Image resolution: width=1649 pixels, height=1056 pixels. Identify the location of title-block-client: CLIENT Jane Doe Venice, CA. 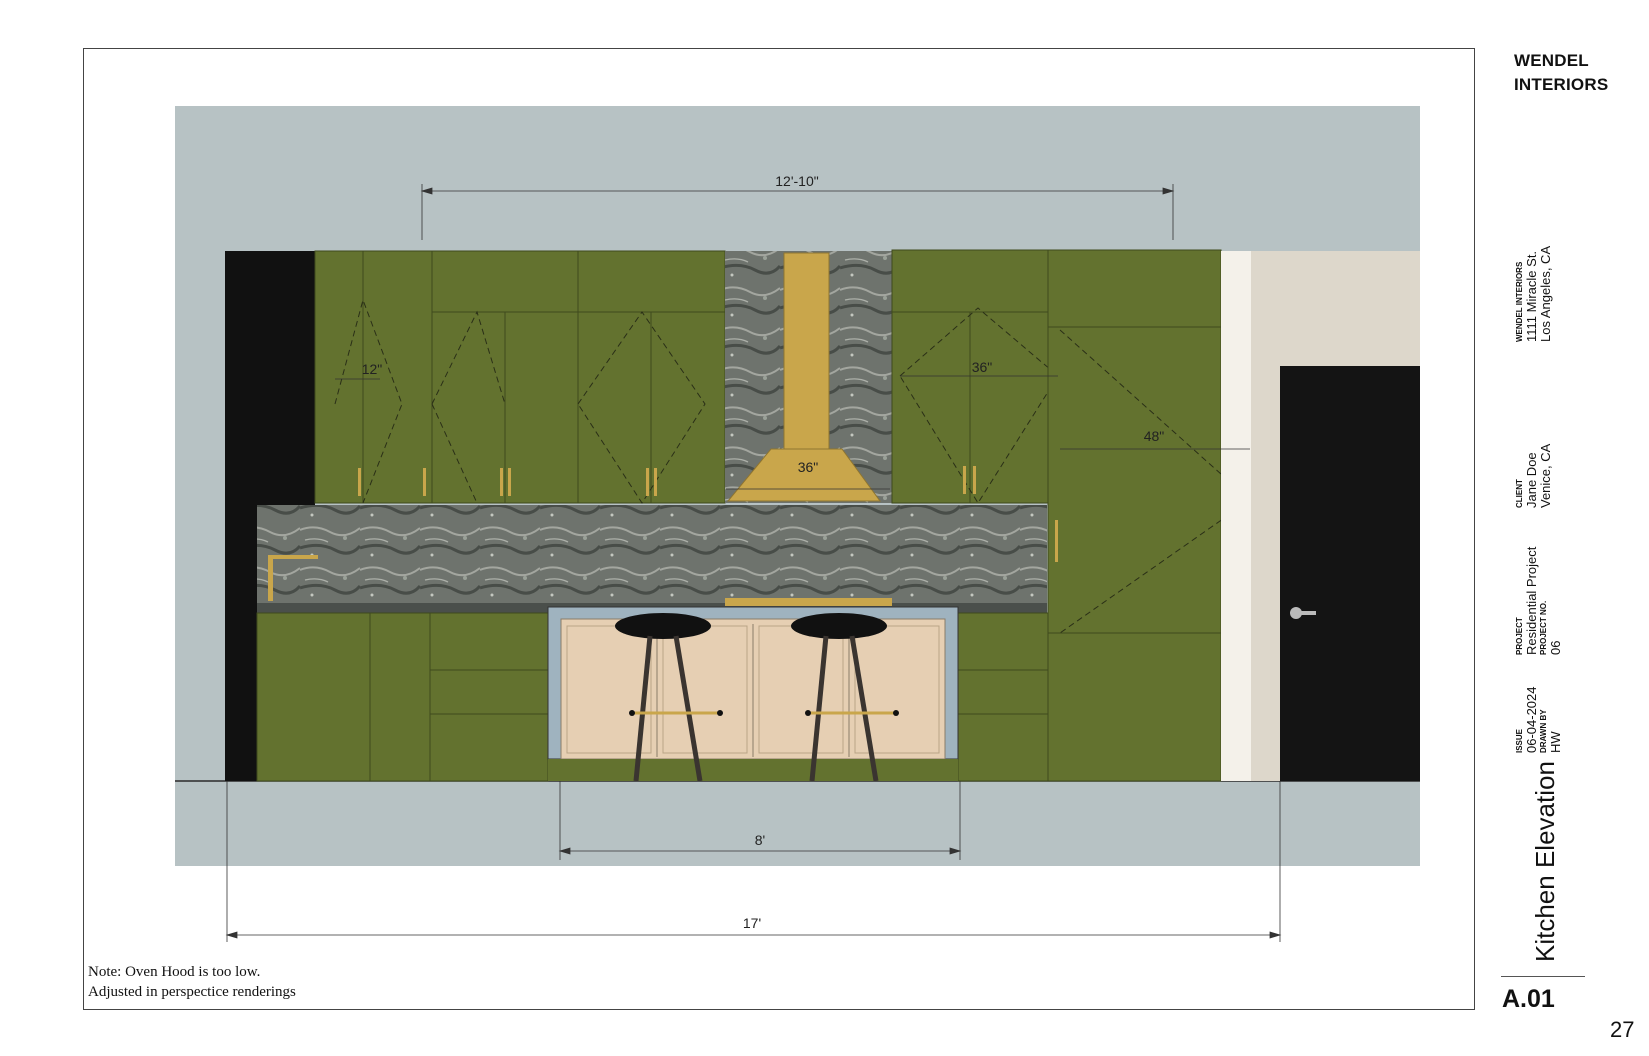
(1534, 476).